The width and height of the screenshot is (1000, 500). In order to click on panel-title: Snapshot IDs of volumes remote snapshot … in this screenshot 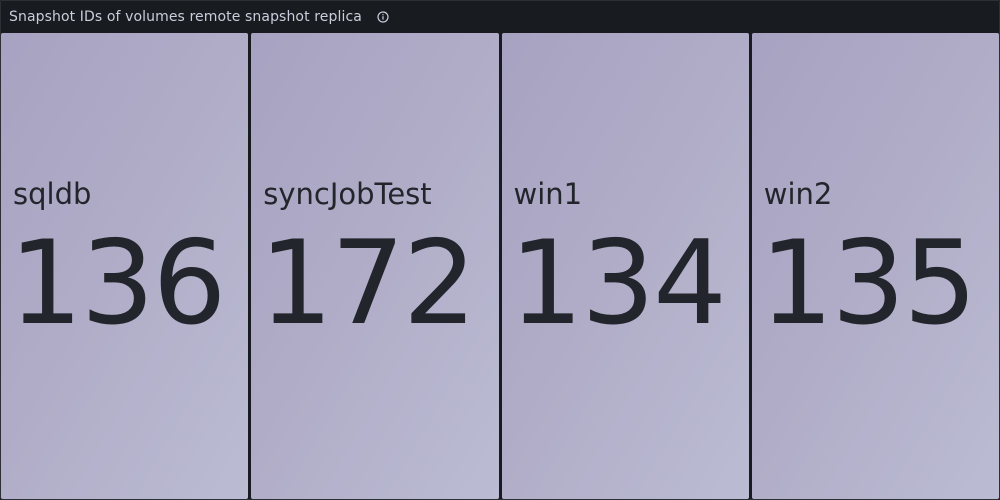, I will do `click(185, 17)`.